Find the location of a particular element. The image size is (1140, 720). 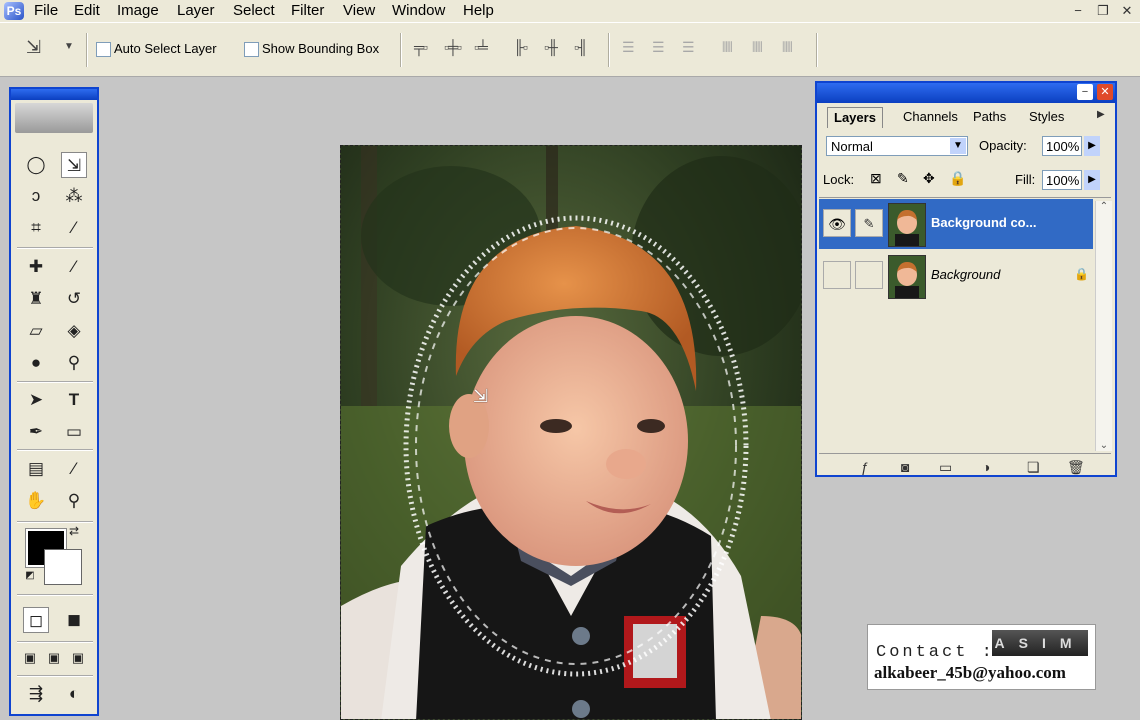

rectangle-tool-icon: ▭ is located at coordinates (74, 432).